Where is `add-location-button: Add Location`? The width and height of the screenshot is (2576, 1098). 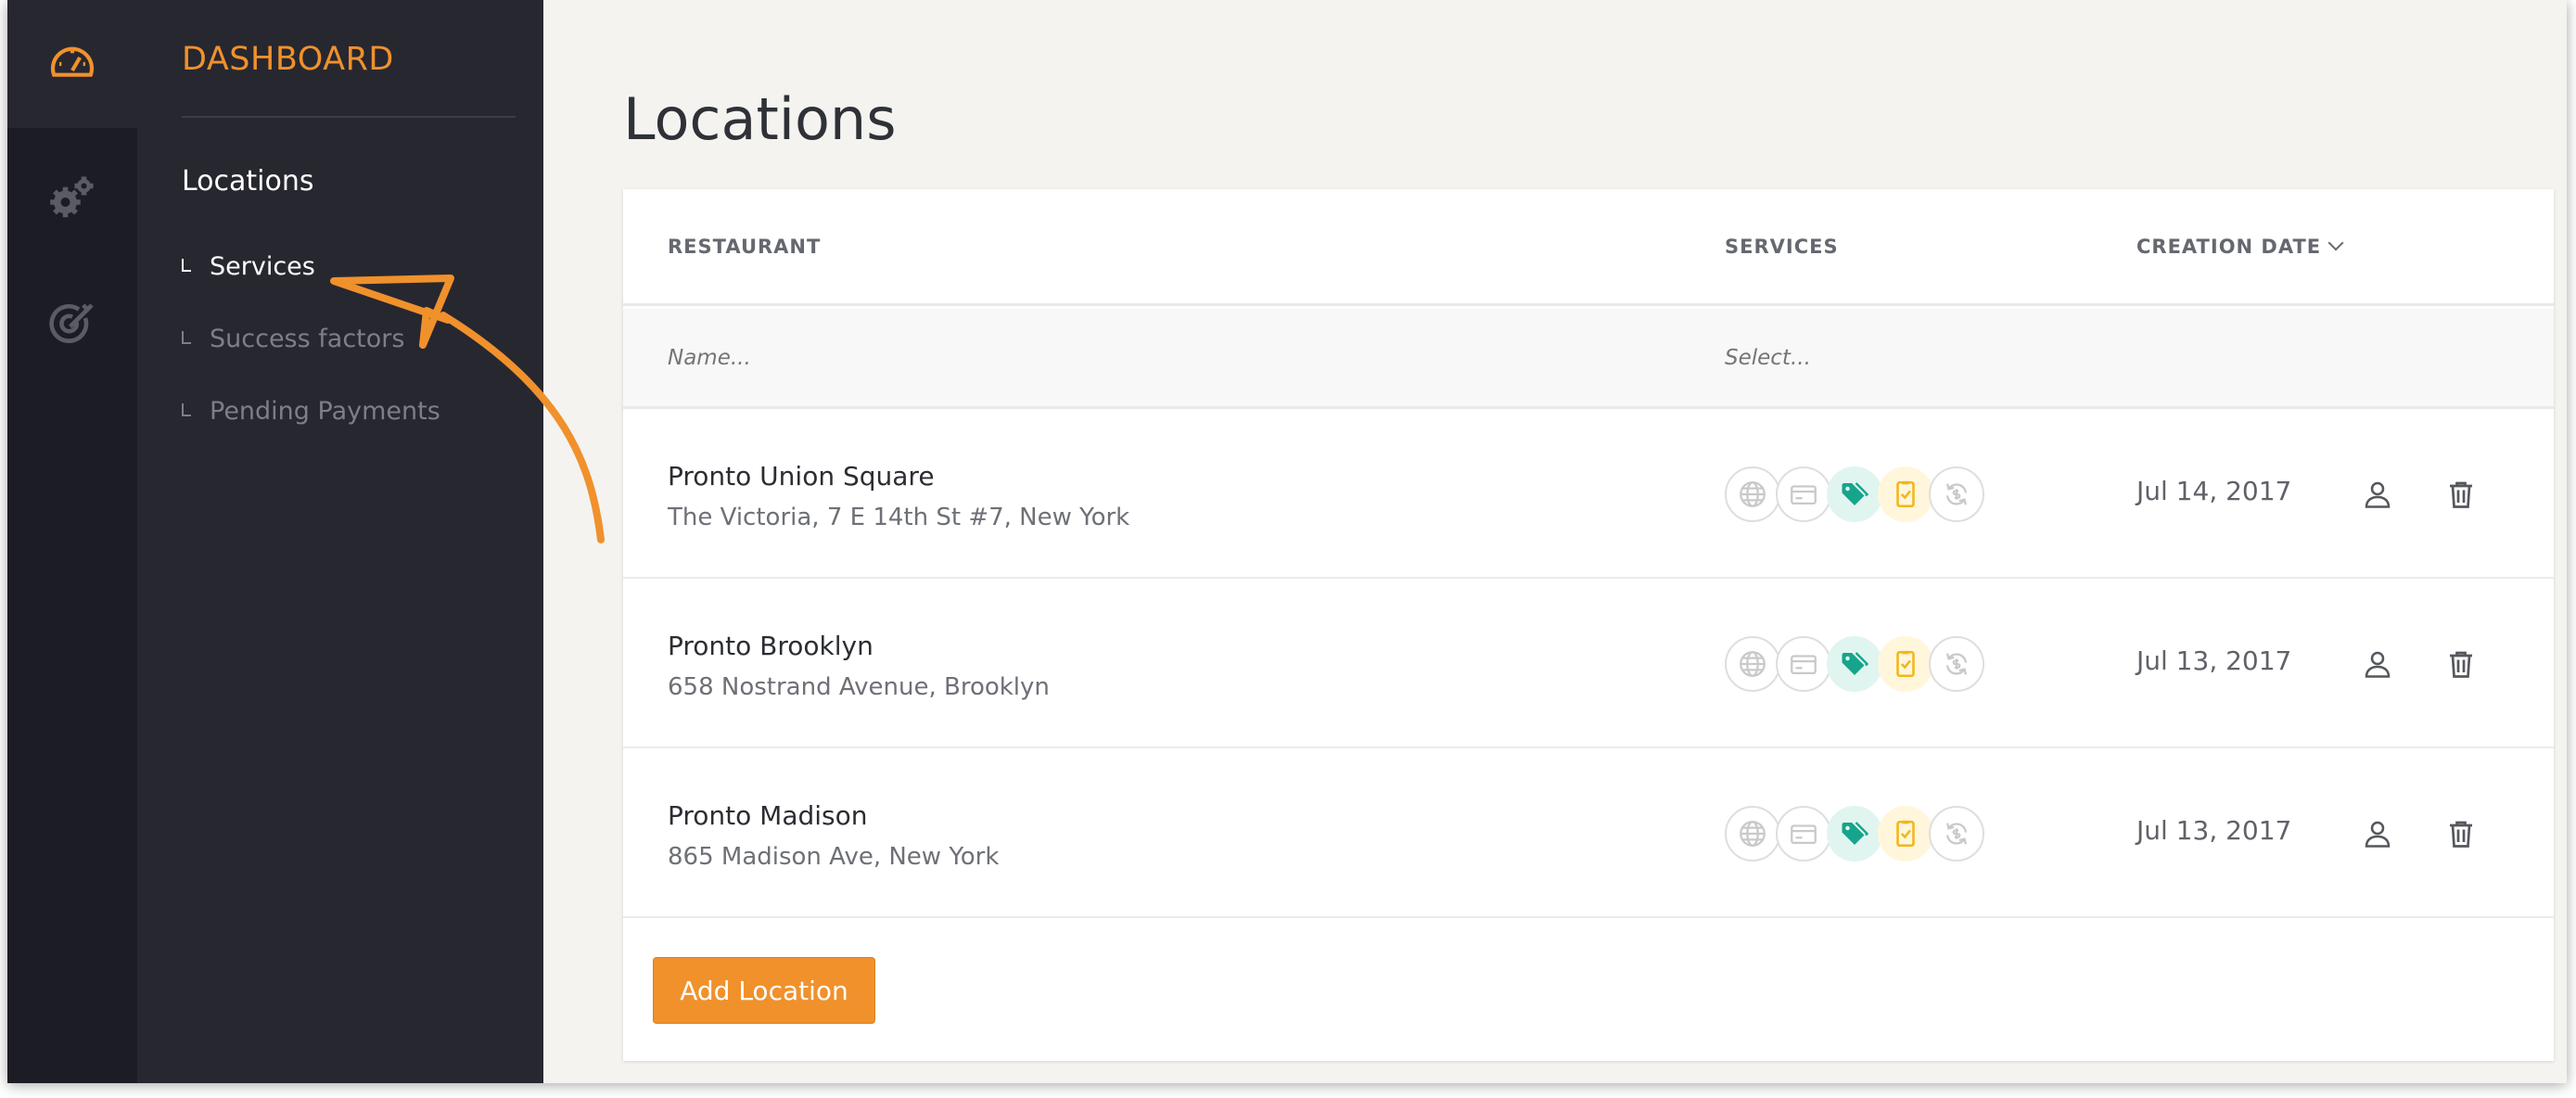
add-location-button: Add Location is located at coordinates (764, 991).